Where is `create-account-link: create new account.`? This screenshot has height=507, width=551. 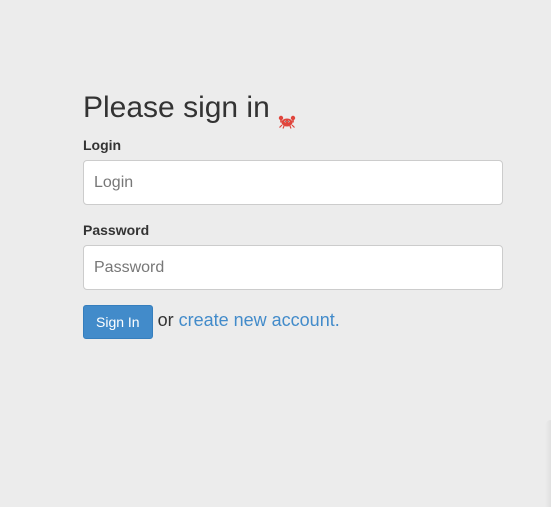
create-account-link: create new account. is located at coordinates (259, 320).